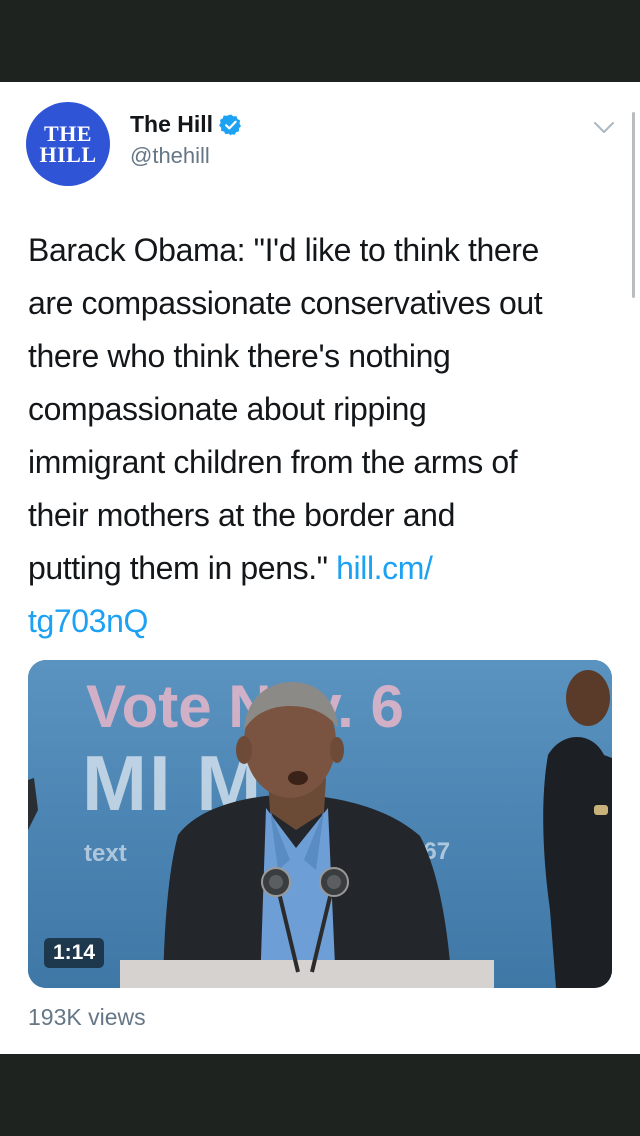 This screenshot has height=1136, width=640. Describe the element at coordinates (633, 205) in the screenshot. I see `scrollbar` at that location.